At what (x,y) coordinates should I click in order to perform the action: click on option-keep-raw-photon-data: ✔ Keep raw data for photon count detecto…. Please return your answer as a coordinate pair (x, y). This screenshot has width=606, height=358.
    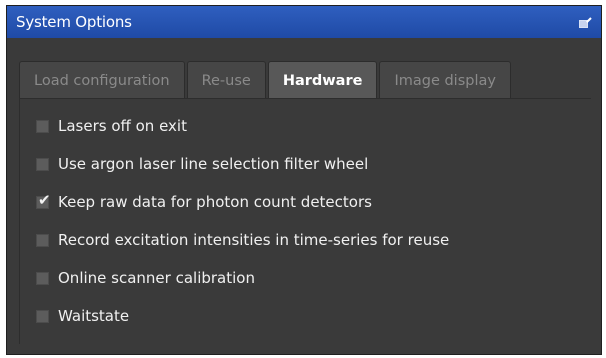
    Looking at the image, I should click on (204, 200).